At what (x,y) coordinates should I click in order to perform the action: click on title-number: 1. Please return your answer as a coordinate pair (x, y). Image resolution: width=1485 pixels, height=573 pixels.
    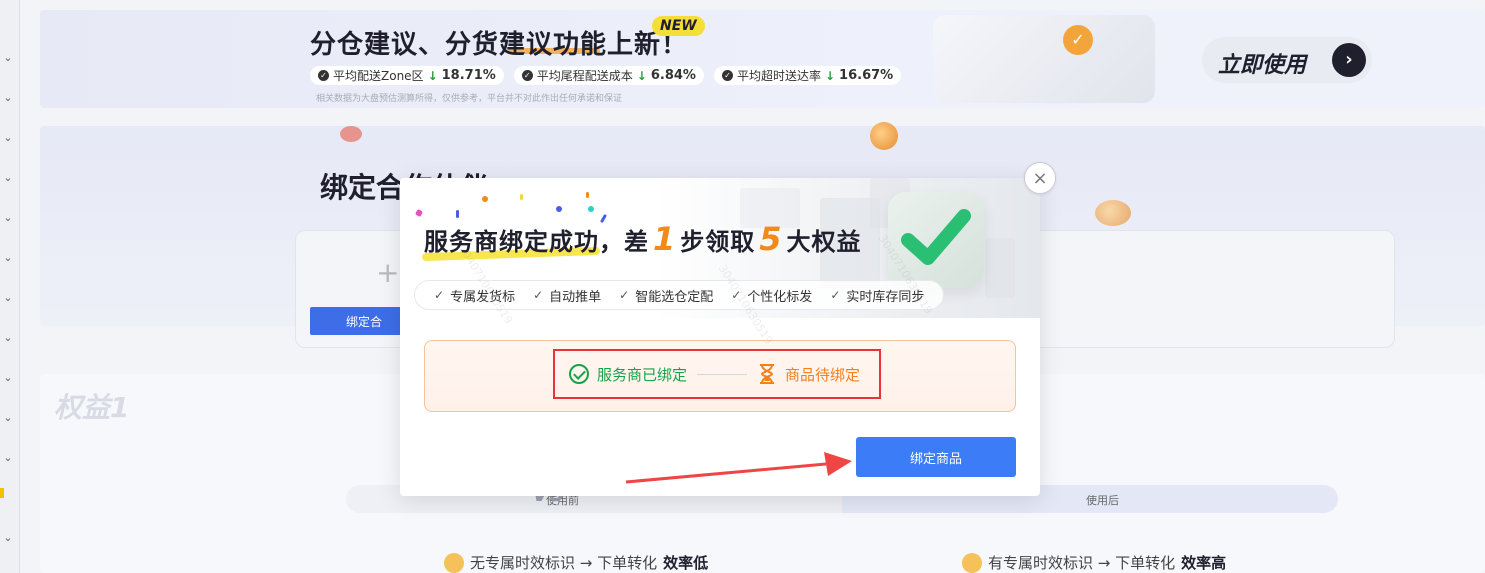
    Looking at the image, I should click on (665, 239).